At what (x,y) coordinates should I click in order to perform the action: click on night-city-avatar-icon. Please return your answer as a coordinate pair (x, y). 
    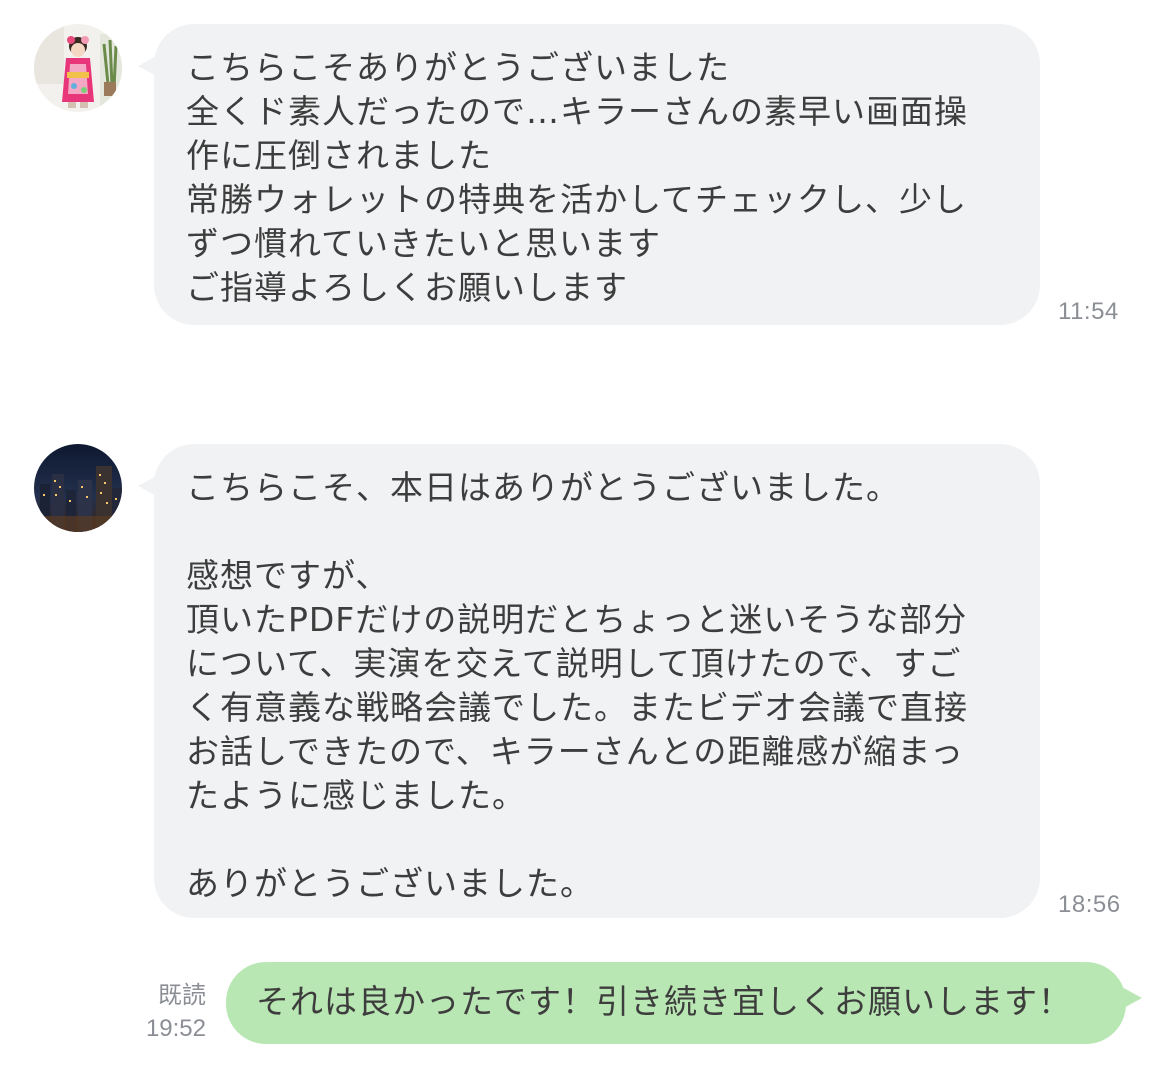
    Looking at the image, I should click on (78, 488).